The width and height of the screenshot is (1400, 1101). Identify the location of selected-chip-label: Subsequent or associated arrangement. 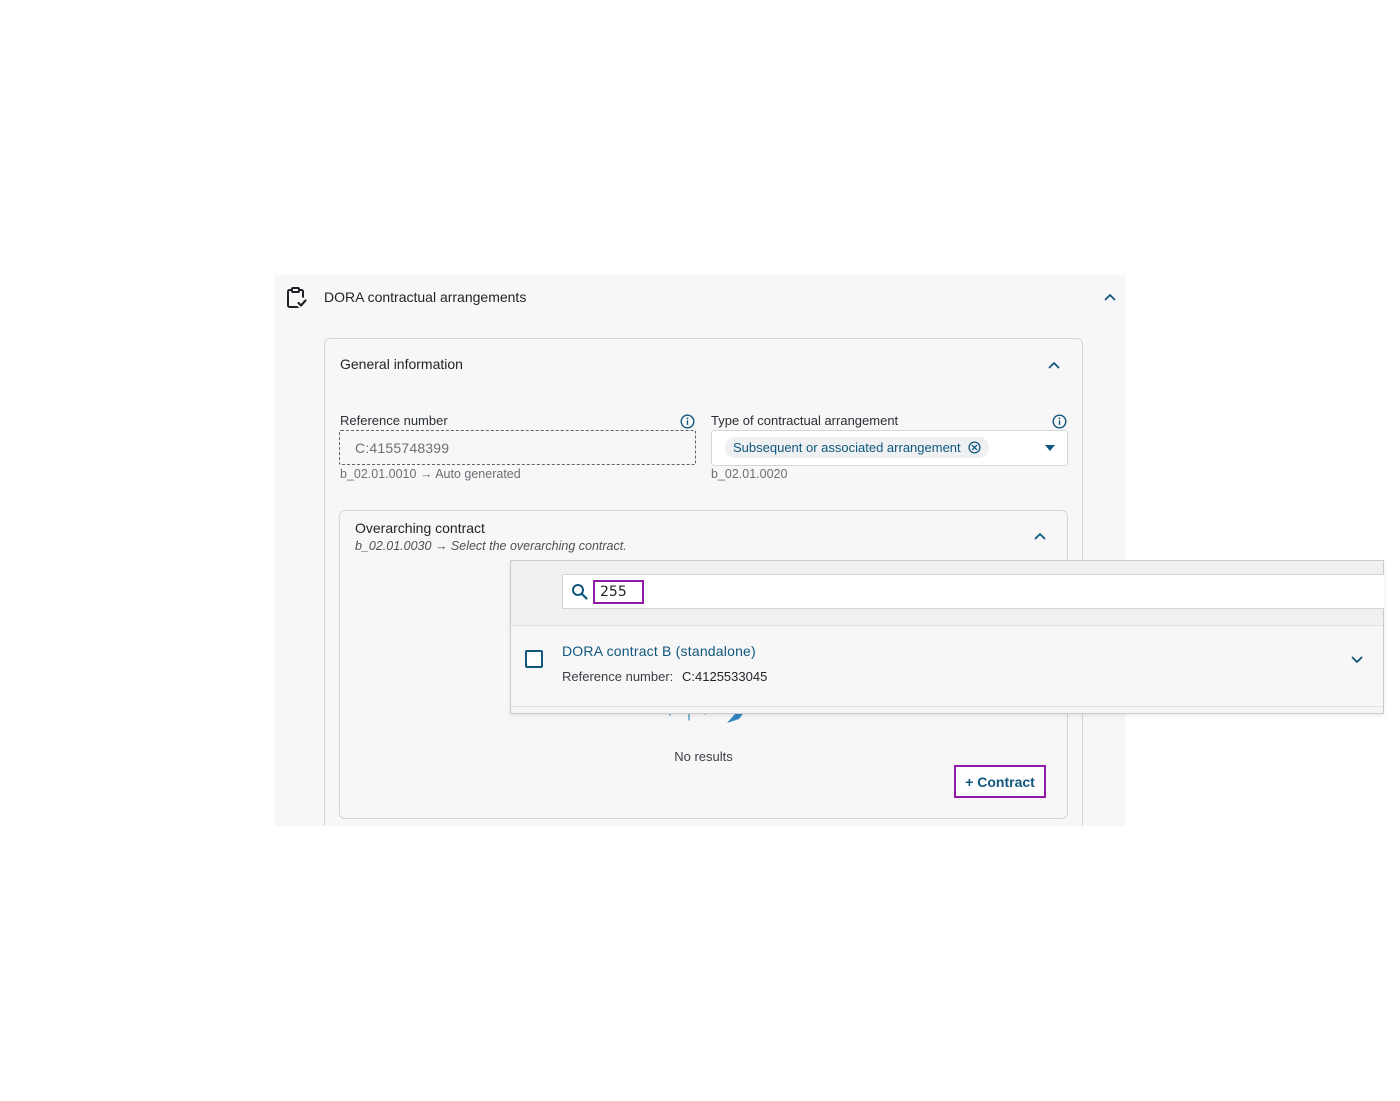
(847, 447).